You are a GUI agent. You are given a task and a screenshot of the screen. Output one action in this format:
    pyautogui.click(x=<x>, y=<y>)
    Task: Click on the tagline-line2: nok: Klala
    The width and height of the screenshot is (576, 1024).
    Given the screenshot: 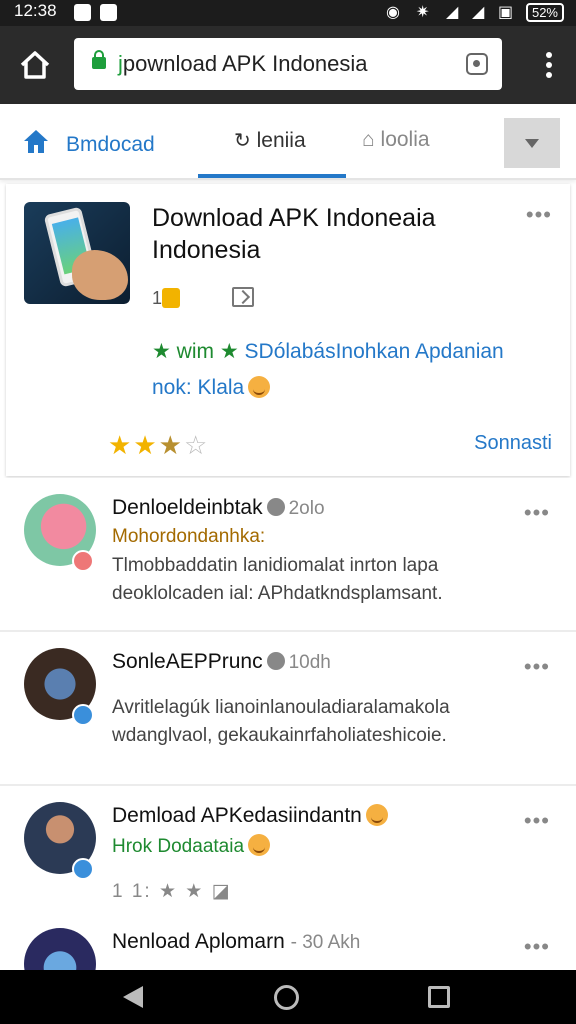 What is the action you would take?
    pyautogui.click(x=198, y=387)
    